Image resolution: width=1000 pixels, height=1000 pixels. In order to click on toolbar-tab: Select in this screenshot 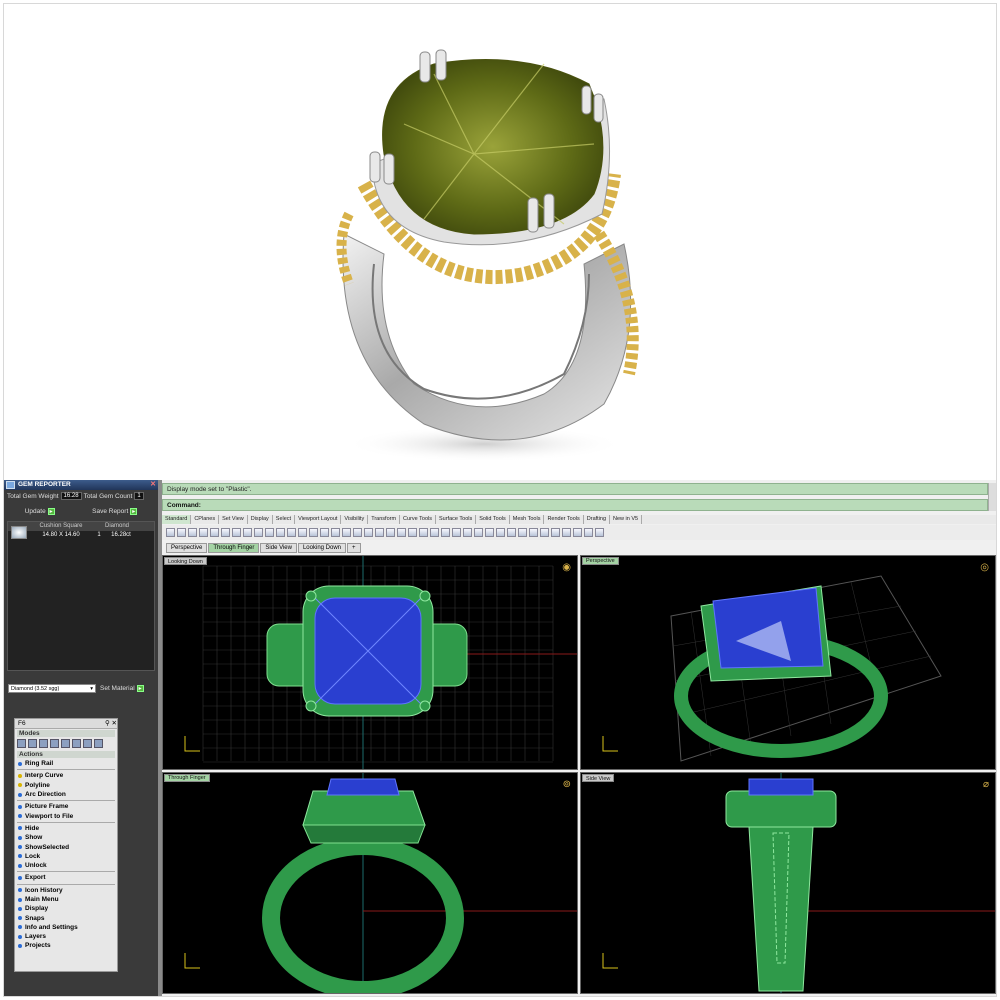, I will do `click(284, 519)`.